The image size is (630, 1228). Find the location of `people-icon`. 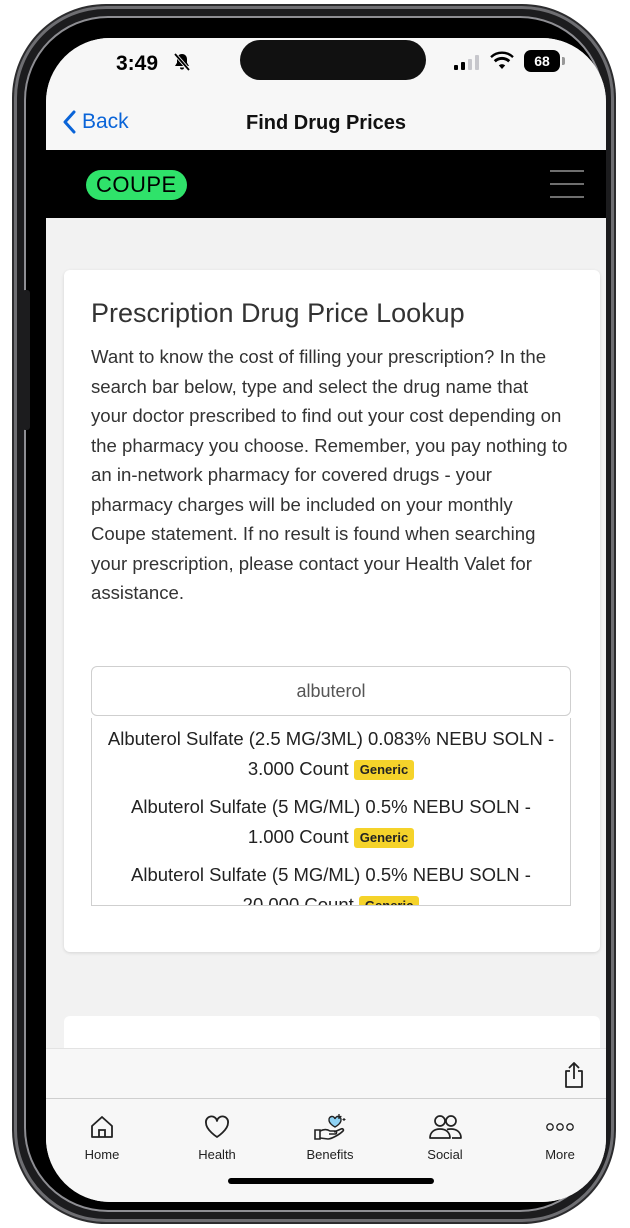

people-icon is located at coordinates (445, 1127).